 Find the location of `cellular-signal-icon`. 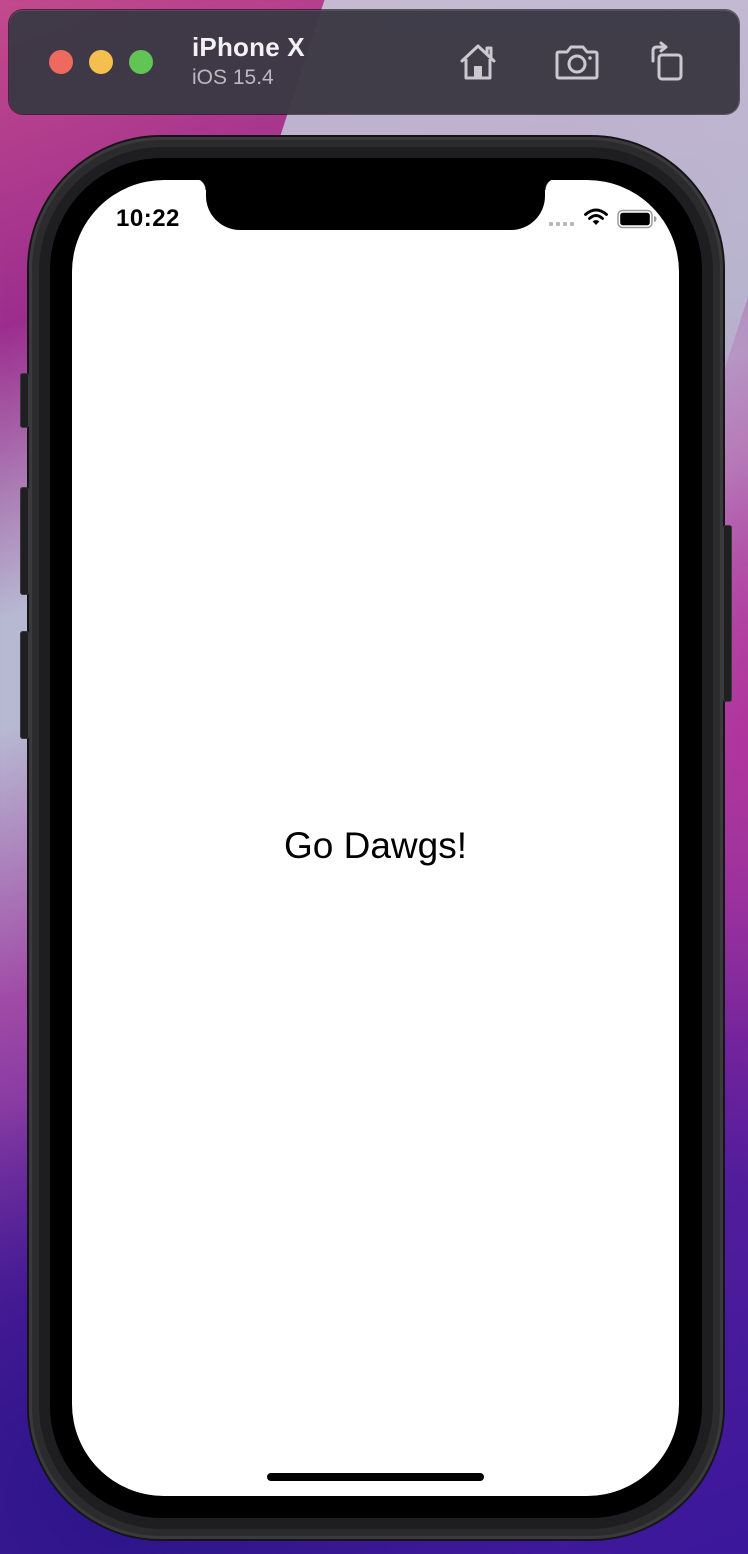

cellular-signal-icon is located at coordinates (561, 224).